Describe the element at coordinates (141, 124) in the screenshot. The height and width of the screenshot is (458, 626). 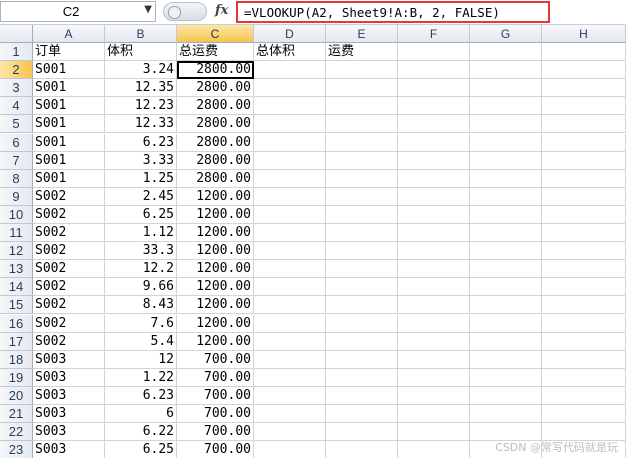
I see `cell-b5: 12.33` at that location.